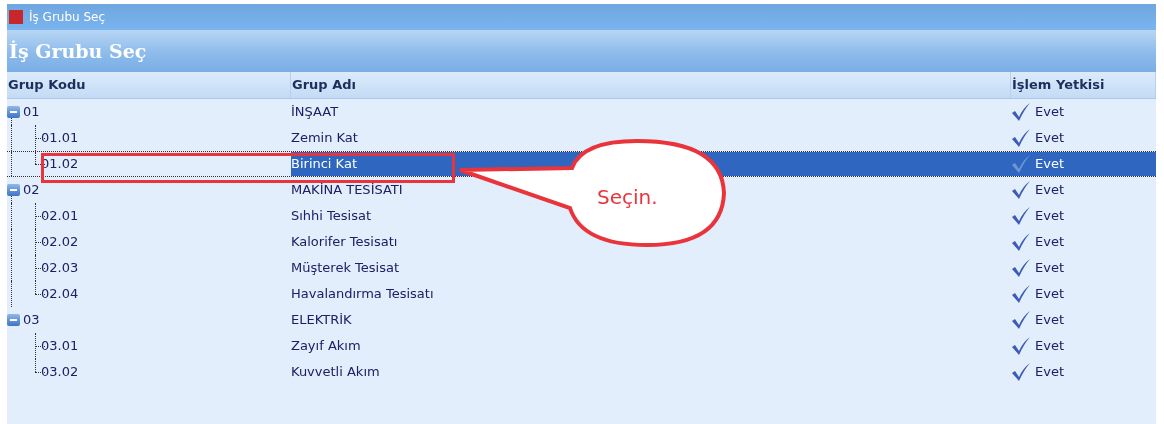 Image resolution: width=1164 pixels, height=424 pixels. Describe the element at coordinates (326, 346) in the screenshot. I see `name-text: Zayıf Akım` at that location.